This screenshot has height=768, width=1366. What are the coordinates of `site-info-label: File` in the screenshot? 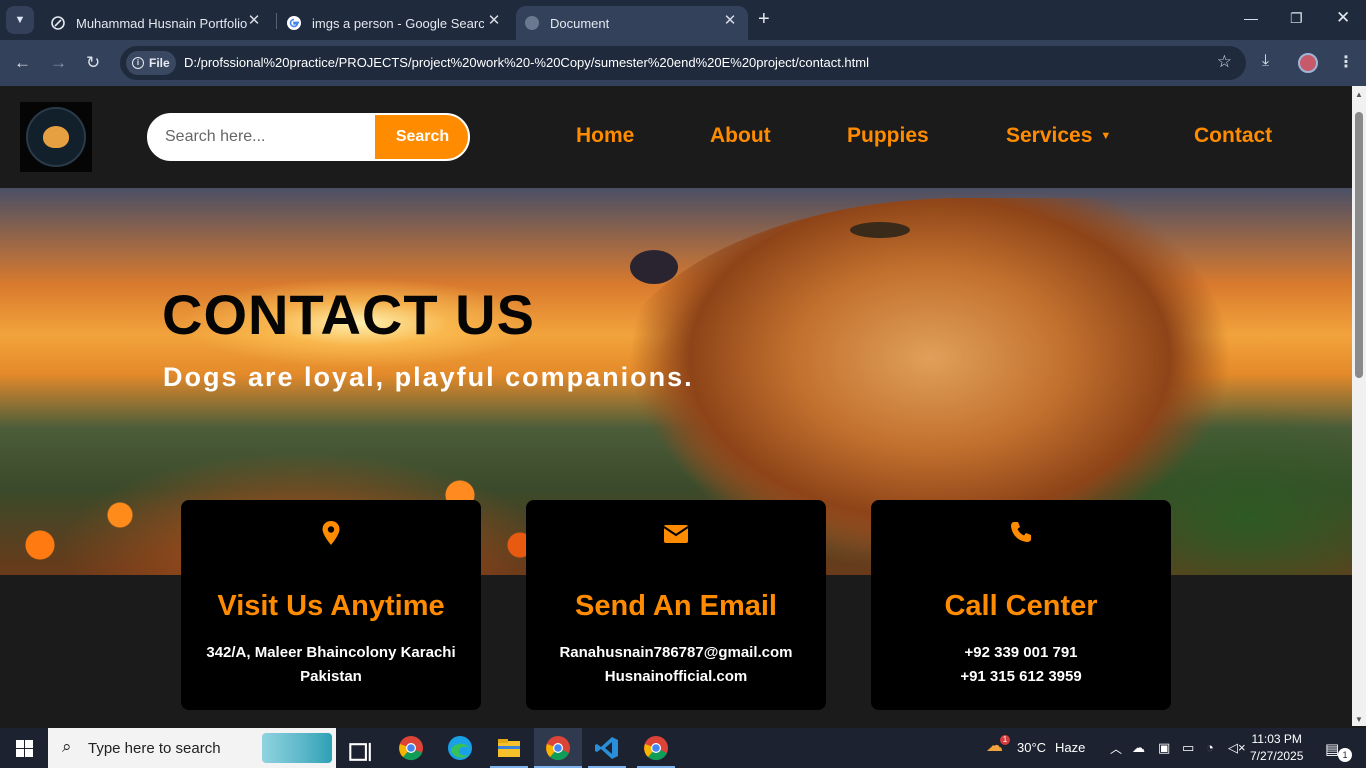 It's located at (159, 63).